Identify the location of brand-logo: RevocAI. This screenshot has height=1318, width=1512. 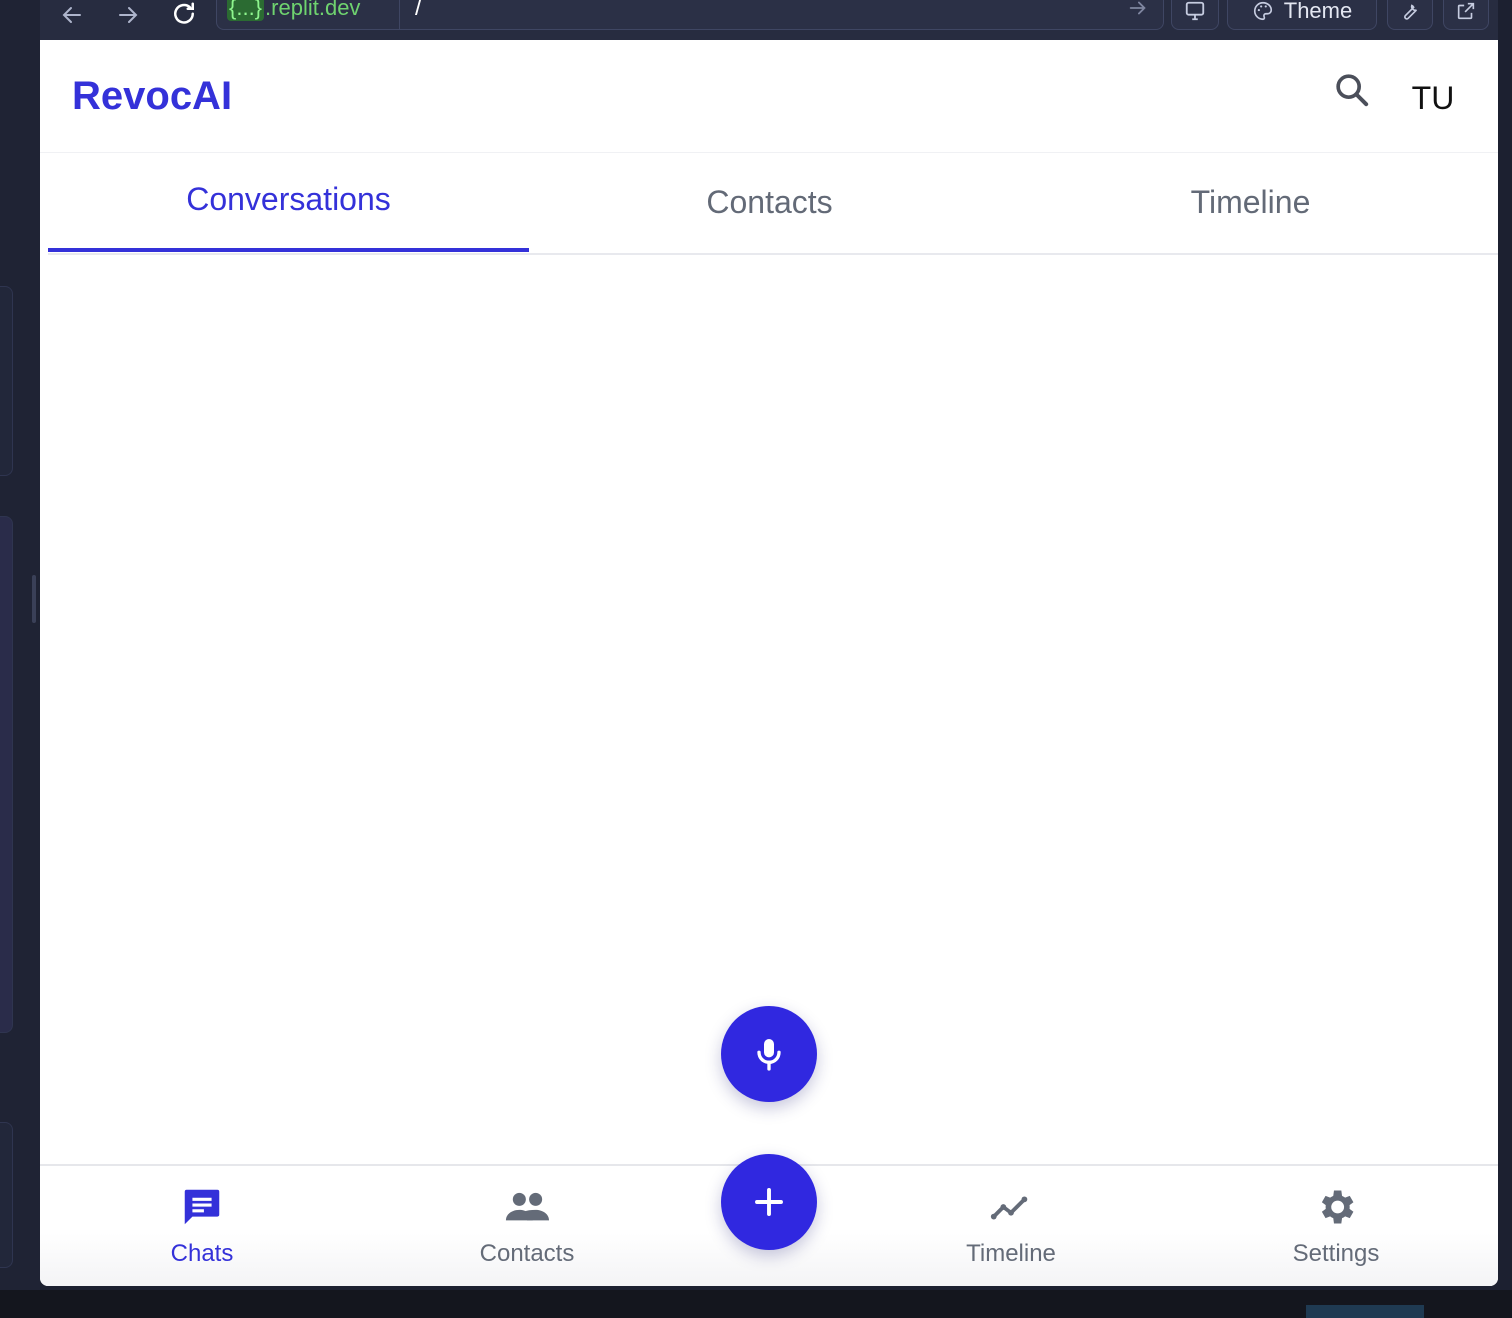
(152, 96).